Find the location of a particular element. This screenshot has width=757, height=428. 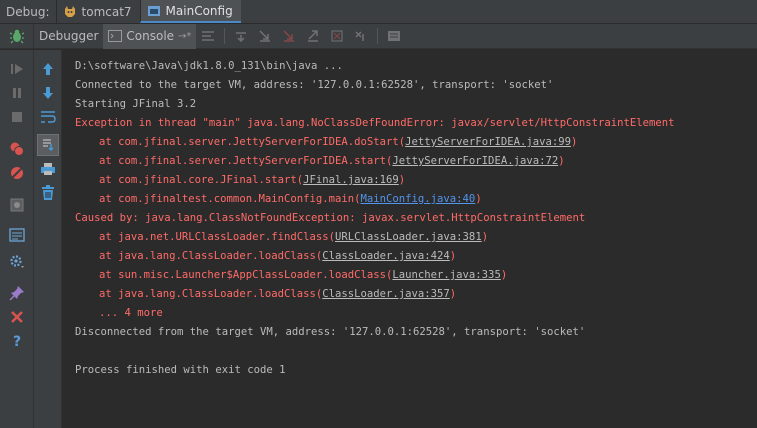

help-icon: ? is located at coordinates (17, 341).